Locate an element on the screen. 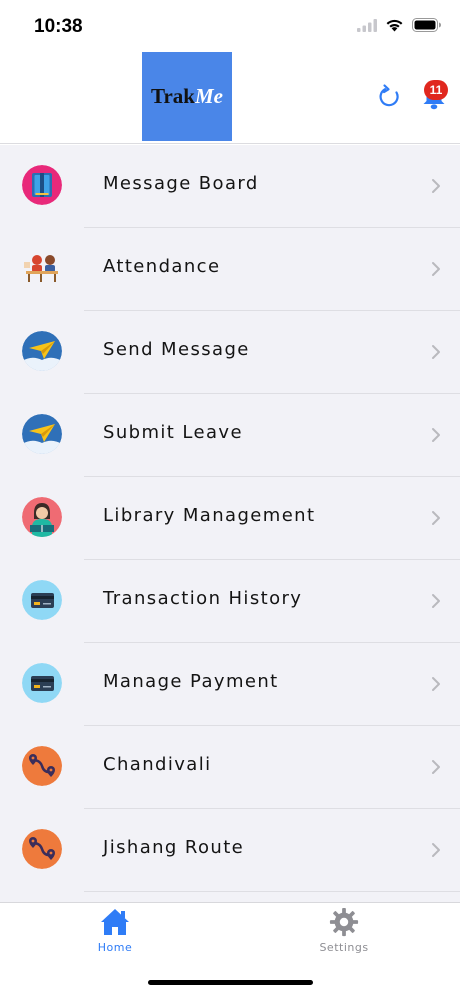 The width and height of the screenshot is (460, 996). menu-item-attendance: Attendance is located at coordinates (230, 269).